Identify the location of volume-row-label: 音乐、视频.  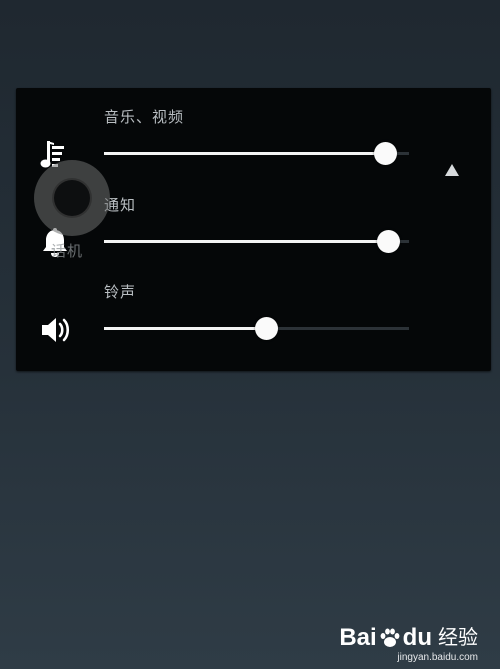
(144, 117).